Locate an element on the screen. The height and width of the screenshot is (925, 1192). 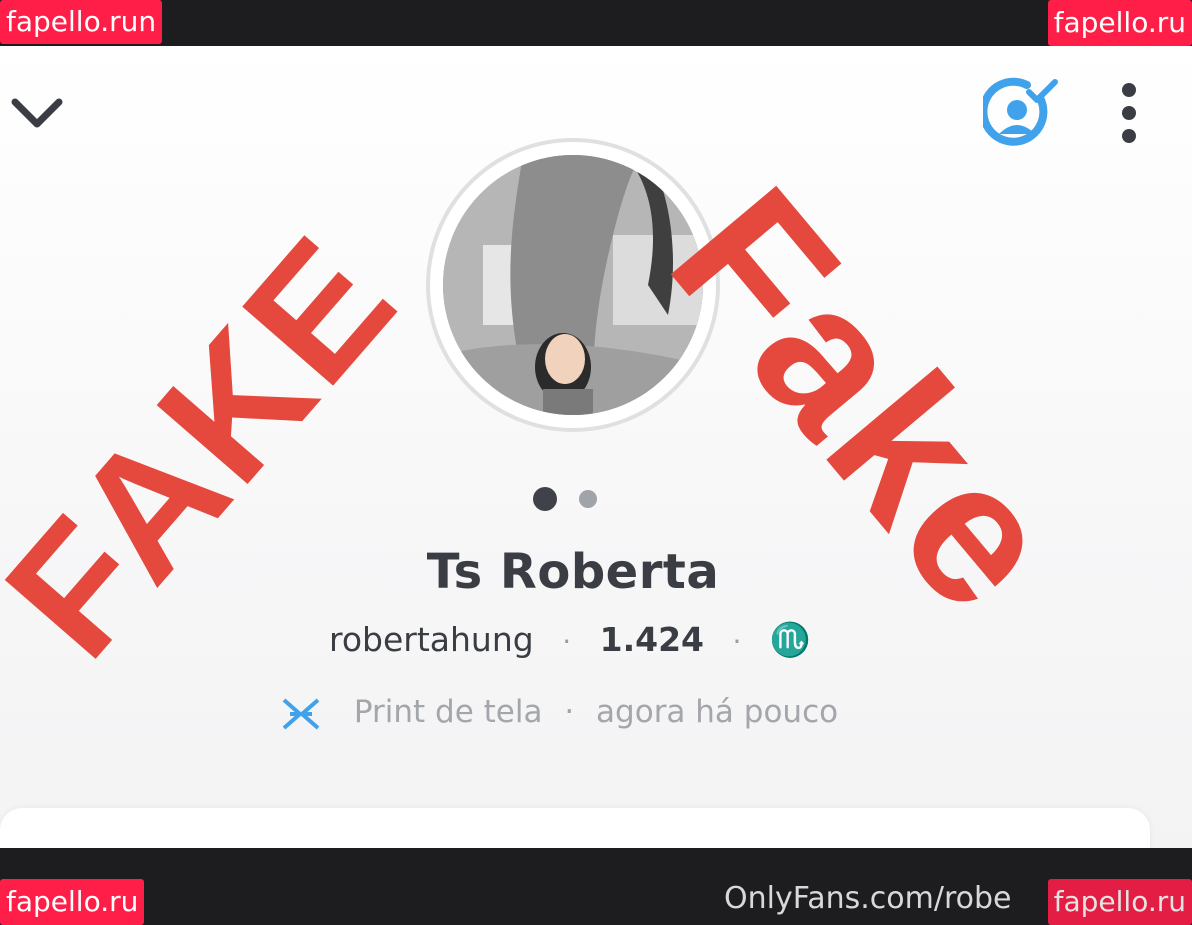
zodiac-icon: ♏ is located at coordinates (790, 639).